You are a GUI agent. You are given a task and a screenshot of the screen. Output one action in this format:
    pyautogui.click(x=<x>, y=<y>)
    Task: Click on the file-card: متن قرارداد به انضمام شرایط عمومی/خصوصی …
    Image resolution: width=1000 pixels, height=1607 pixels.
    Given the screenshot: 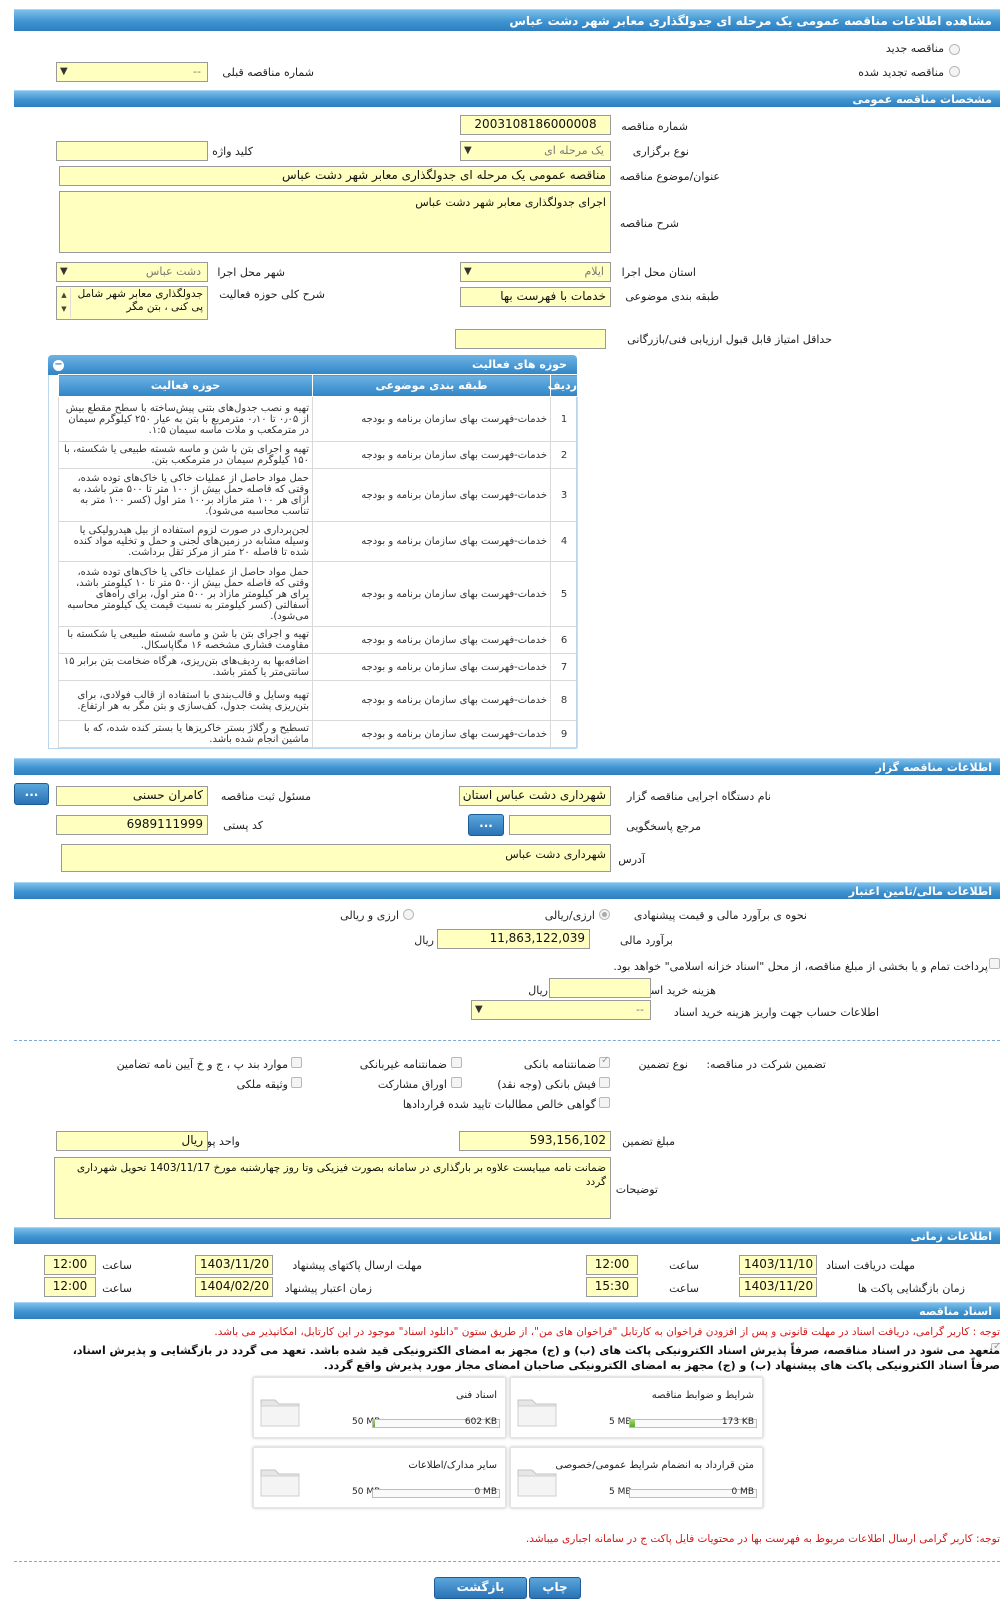 What is the action you would take?
    pyautogui.click(x=636, y=1477)
    